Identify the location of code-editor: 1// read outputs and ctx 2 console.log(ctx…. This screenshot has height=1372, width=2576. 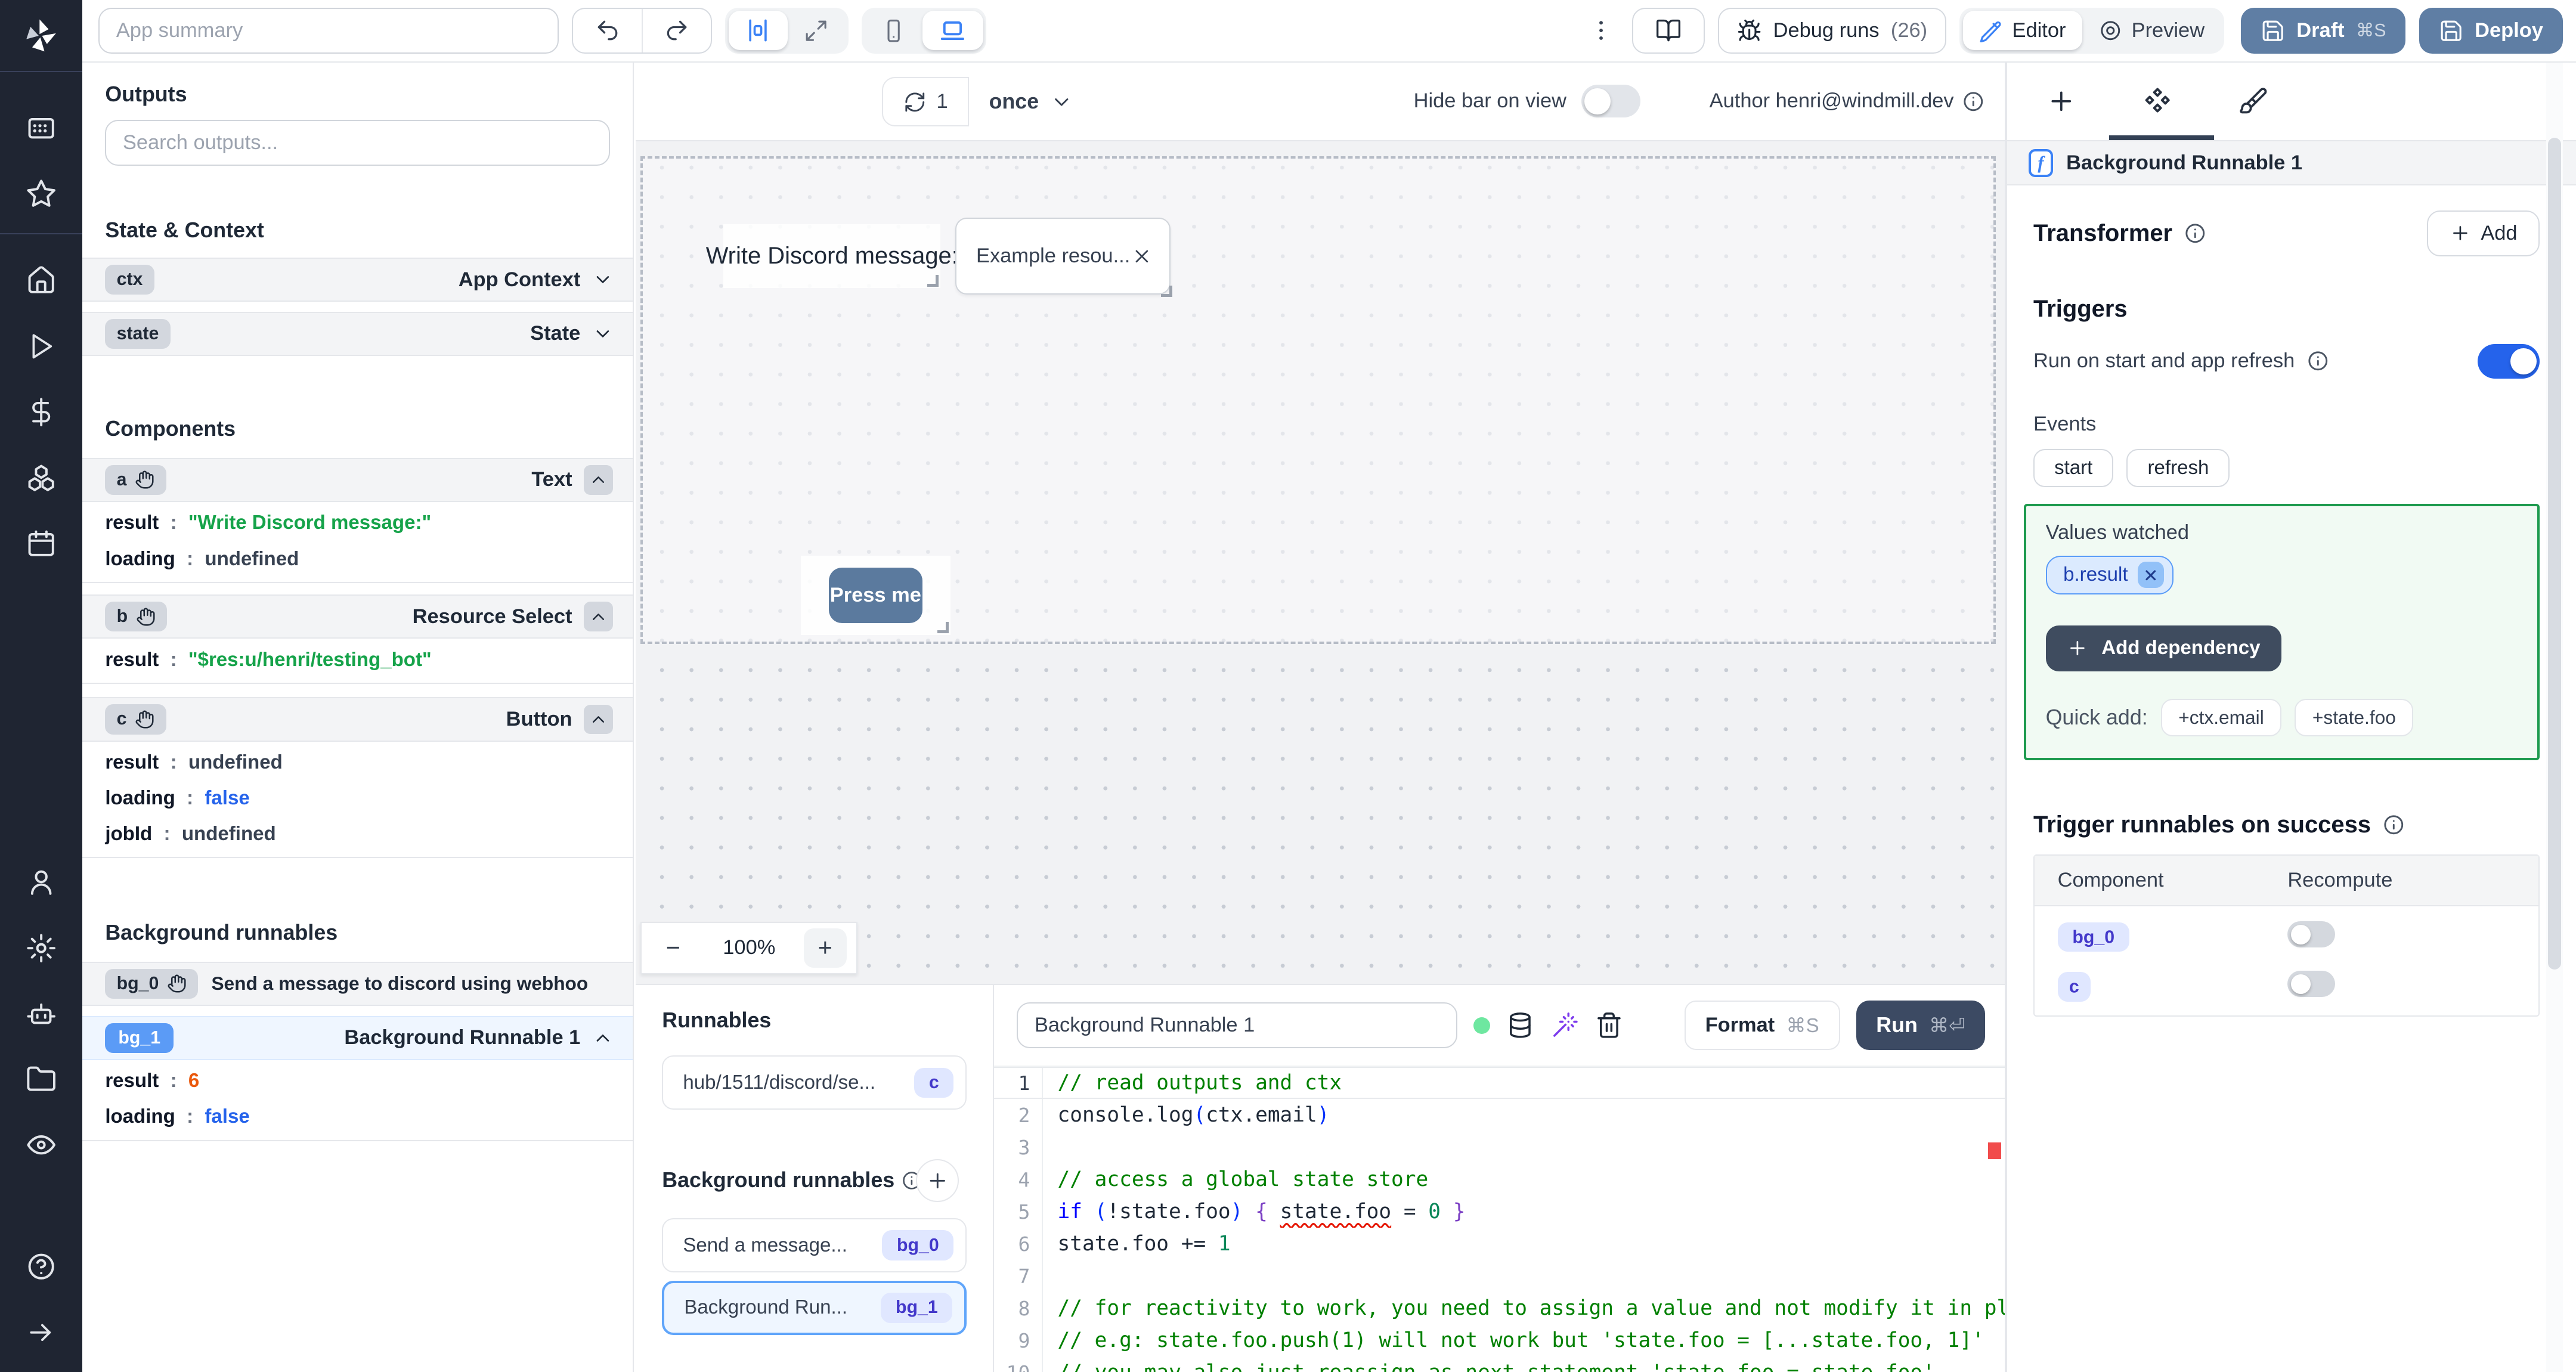
(1499, 1219).